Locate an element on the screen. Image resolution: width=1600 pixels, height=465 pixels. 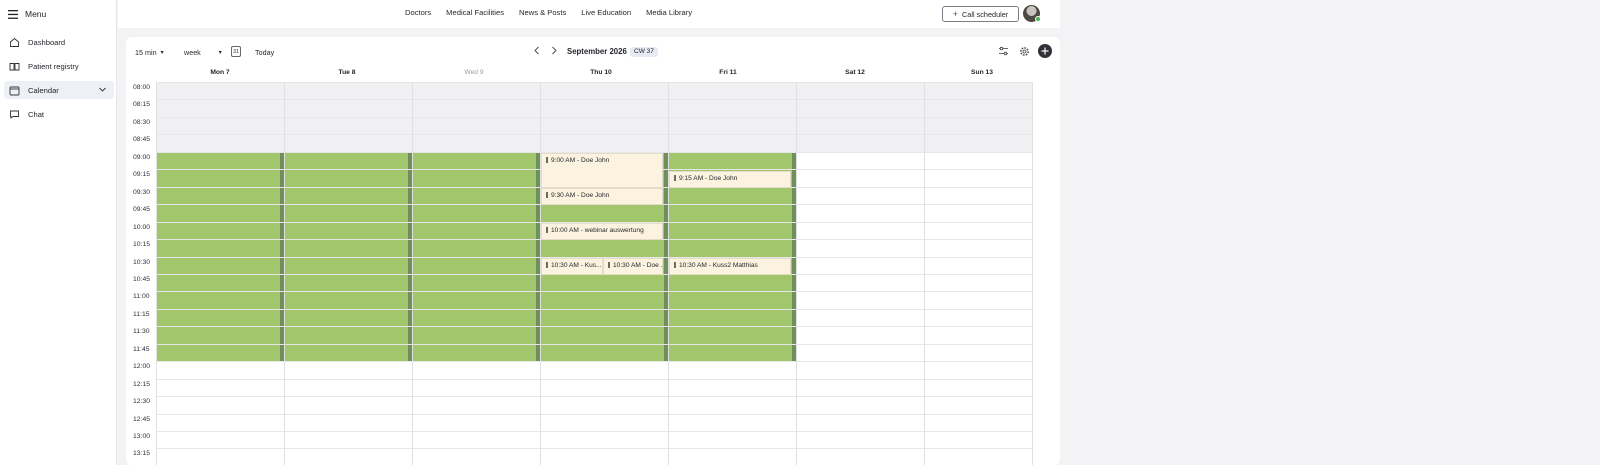
day-header-fri: Fri 11 is located at coordinates (728, 72).